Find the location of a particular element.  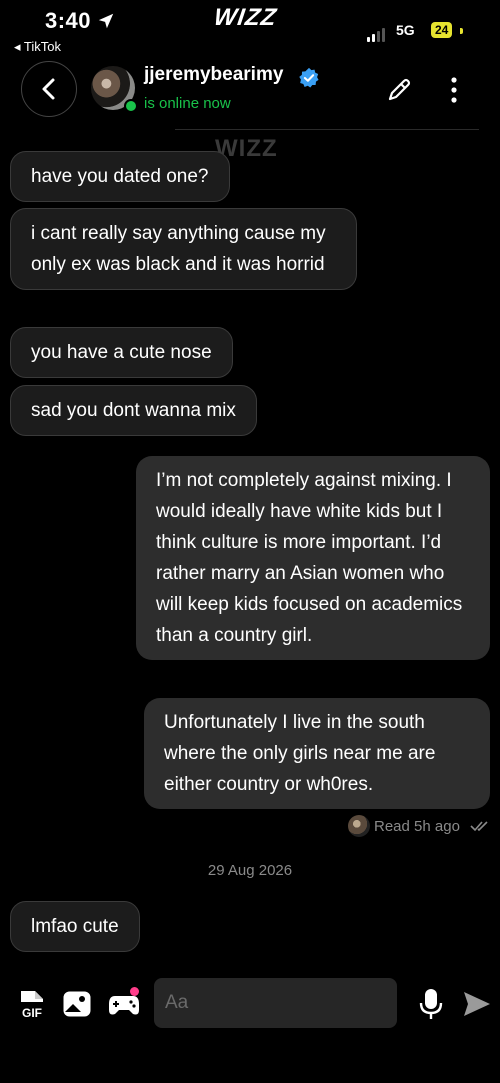

location-arrow-icon is located at coordinates (106, 21).